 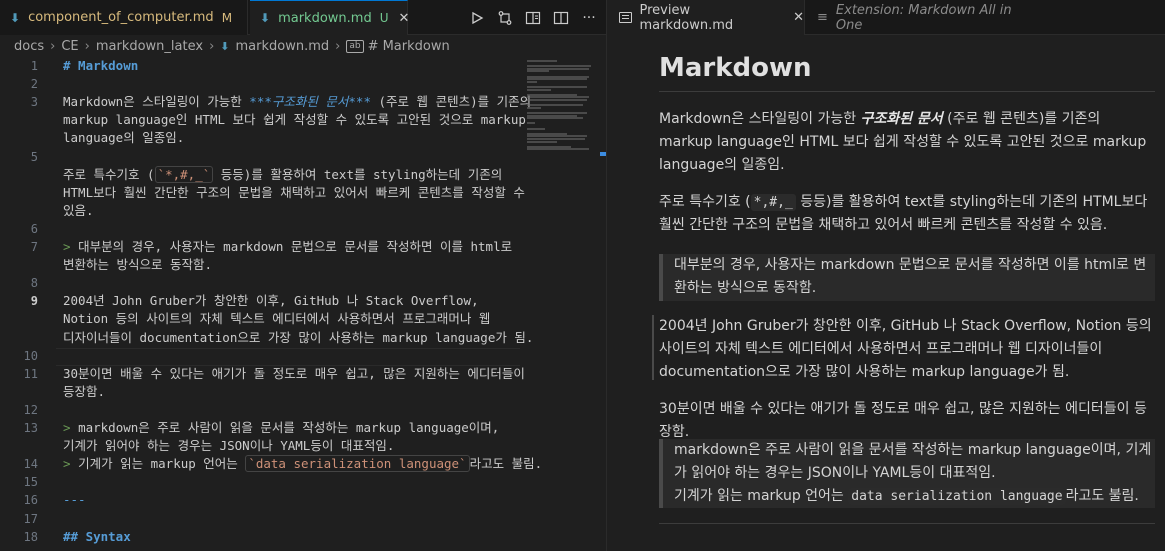 I want to click on open-preview-side-icon, so click(x=533, y=18).